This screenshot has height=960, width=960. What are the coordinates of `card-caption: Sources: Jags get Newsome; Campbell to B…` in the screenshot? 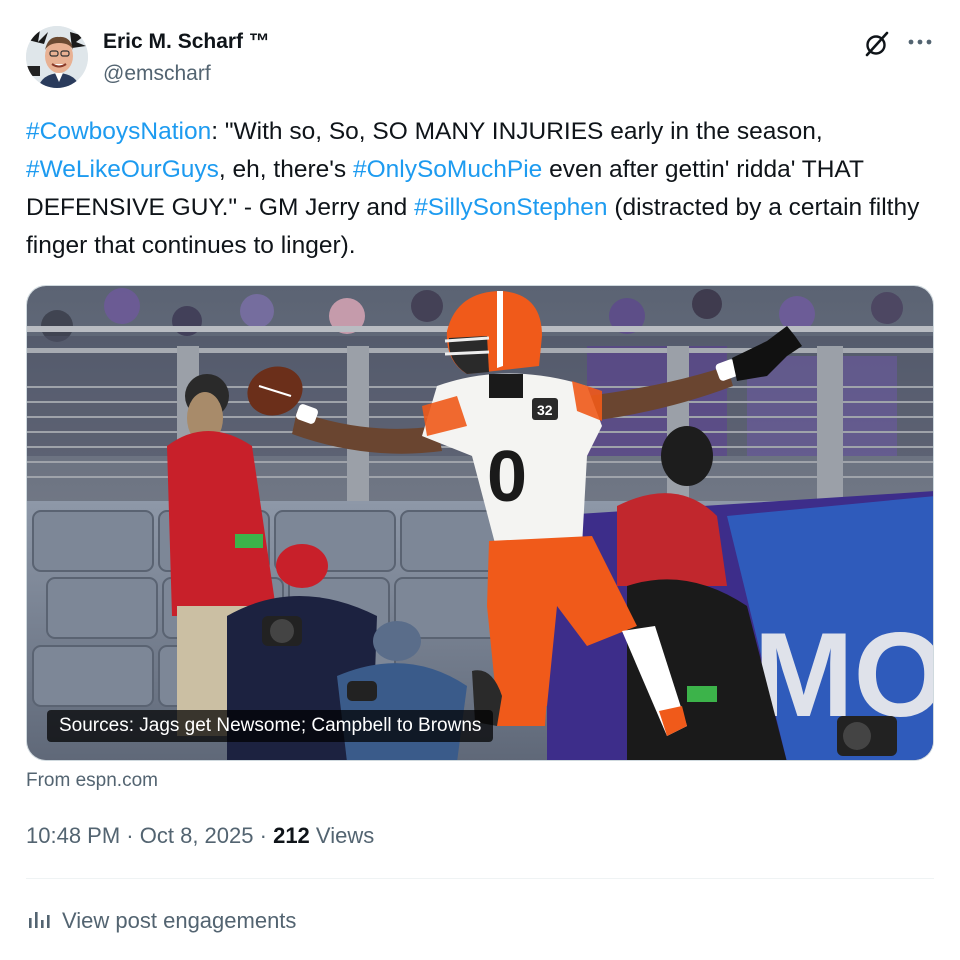 It's located at (270, 726).